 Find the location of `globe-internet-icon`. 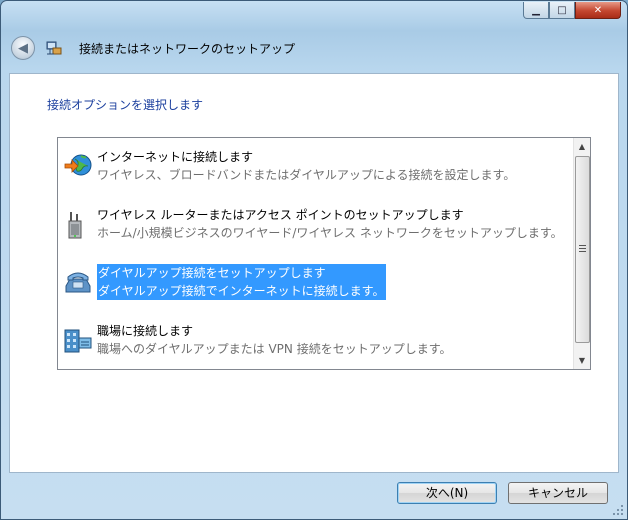

globe-internet-icon is located at coordinates (78, 165).